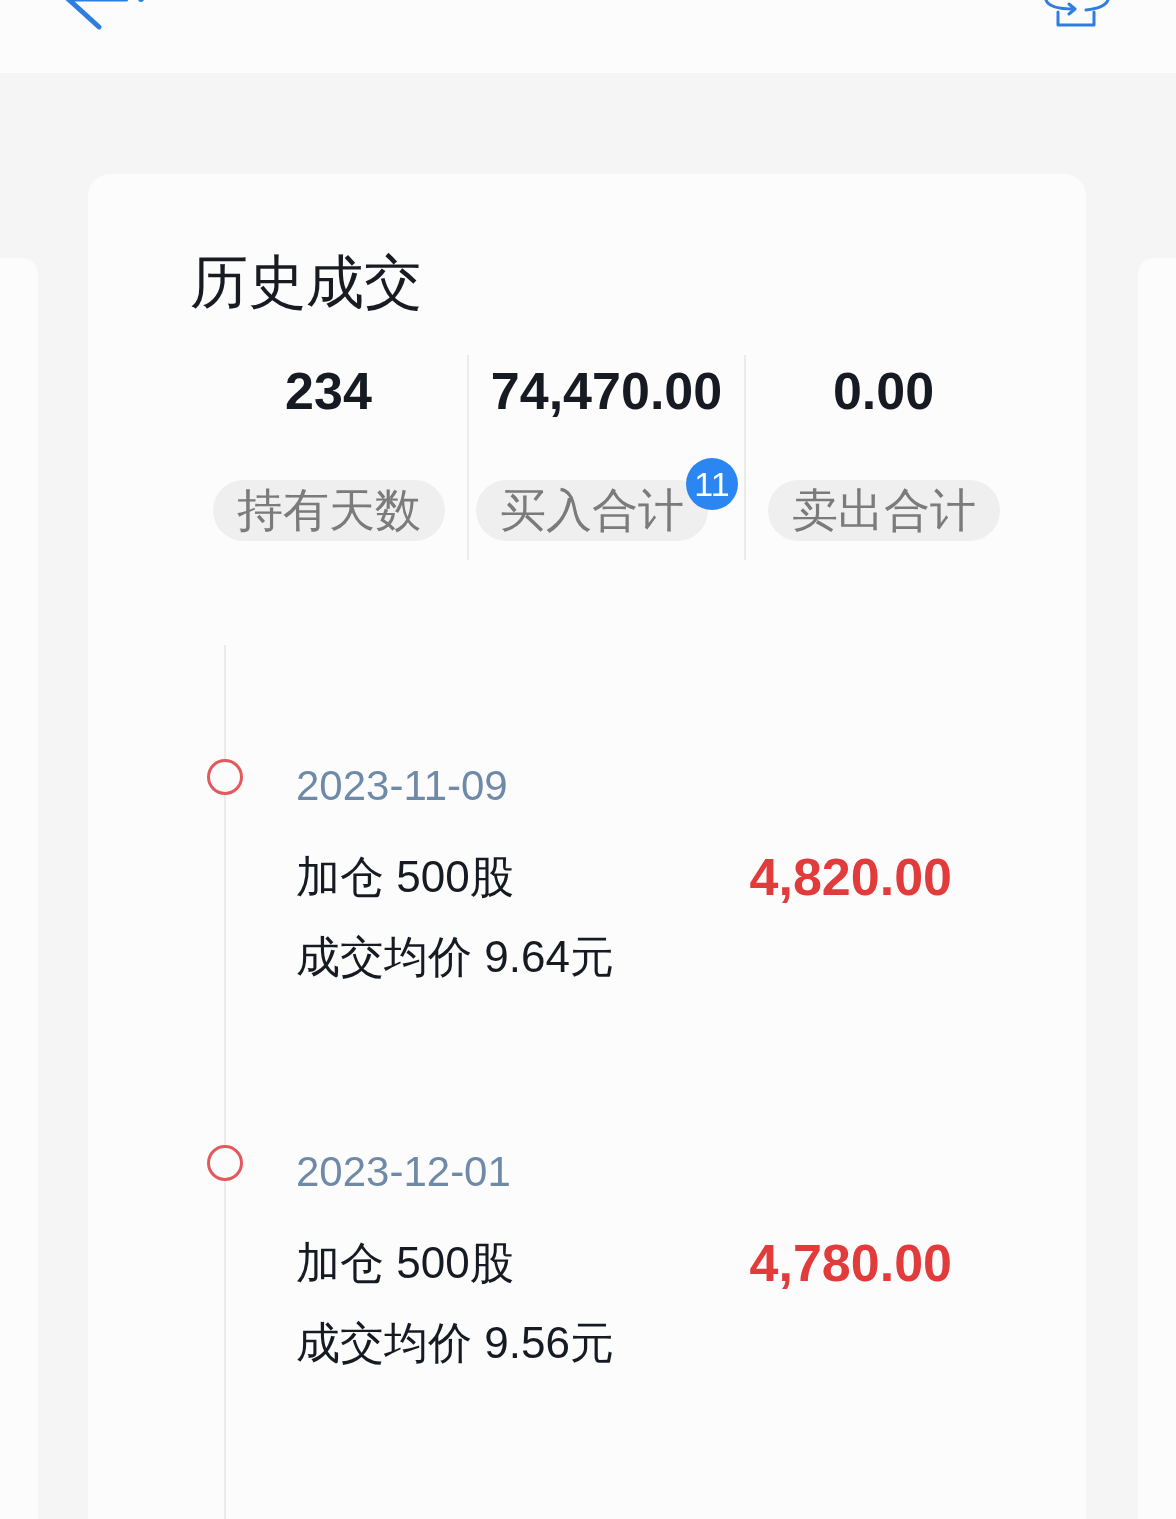 Image resolution: width=1176 pixels, height=1519 pixels. Describe the element at coordinates (606, 391) in the screenshot. I see `stat-value: 74,470.00` at that location.